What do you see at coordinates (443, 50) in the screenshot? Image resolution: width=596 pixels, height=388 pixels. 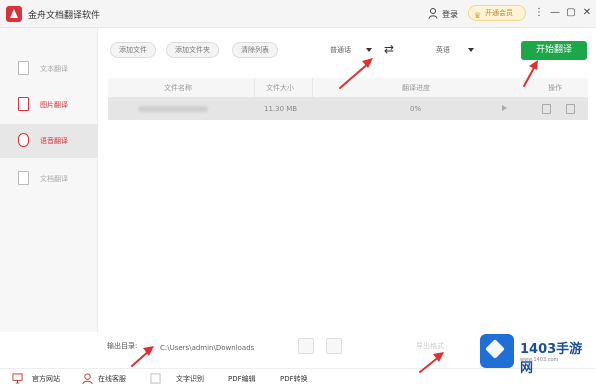 I see `target-language-value: 英语` at bounding box center [443, 50].